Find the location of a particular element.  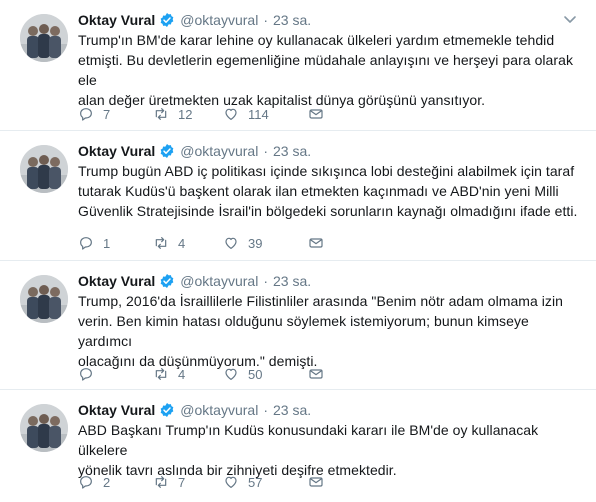

like-count: 114 is located at coordinates (258, 114).